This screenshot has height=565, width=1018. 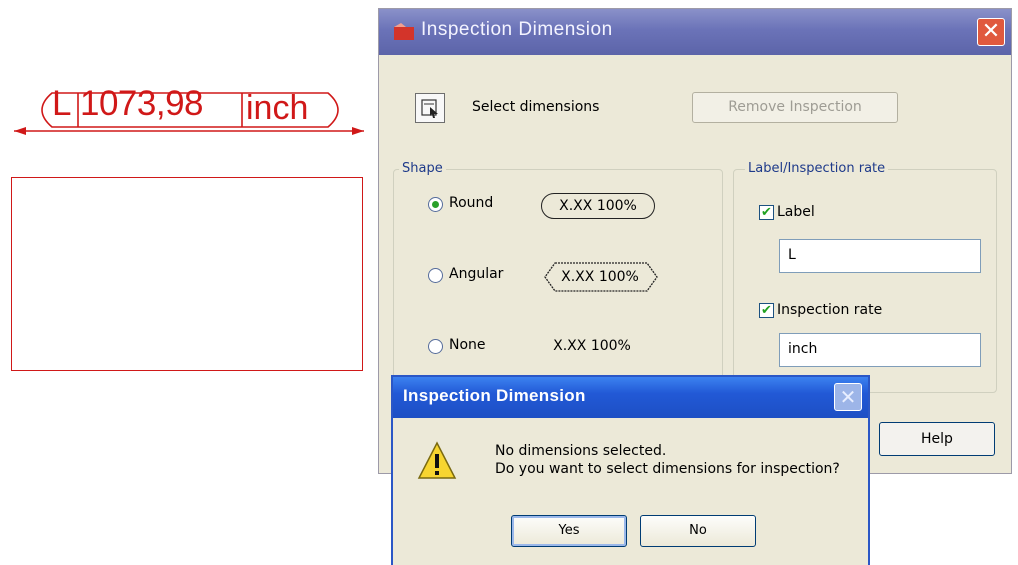 I want to click on dialog-title: Inspection Dimension, so click(x=517, y=29).